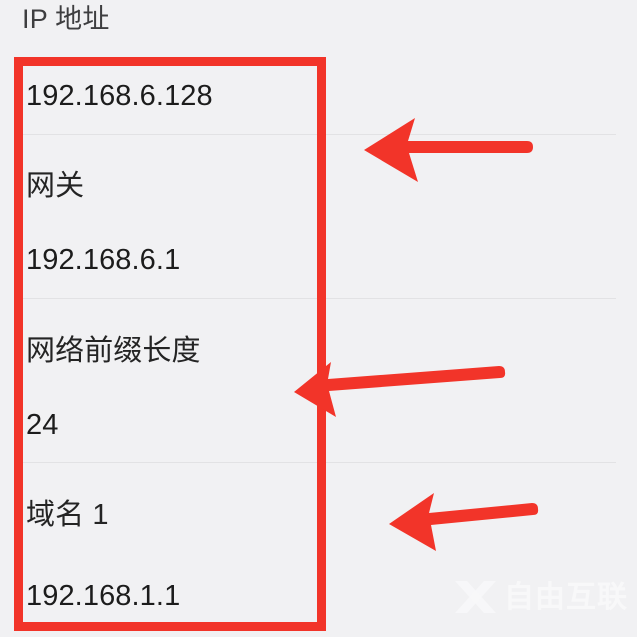  Describe the element at coordinates (42, 425) in the screenshot. I see `prefix-length-value-text: 24` at that location.